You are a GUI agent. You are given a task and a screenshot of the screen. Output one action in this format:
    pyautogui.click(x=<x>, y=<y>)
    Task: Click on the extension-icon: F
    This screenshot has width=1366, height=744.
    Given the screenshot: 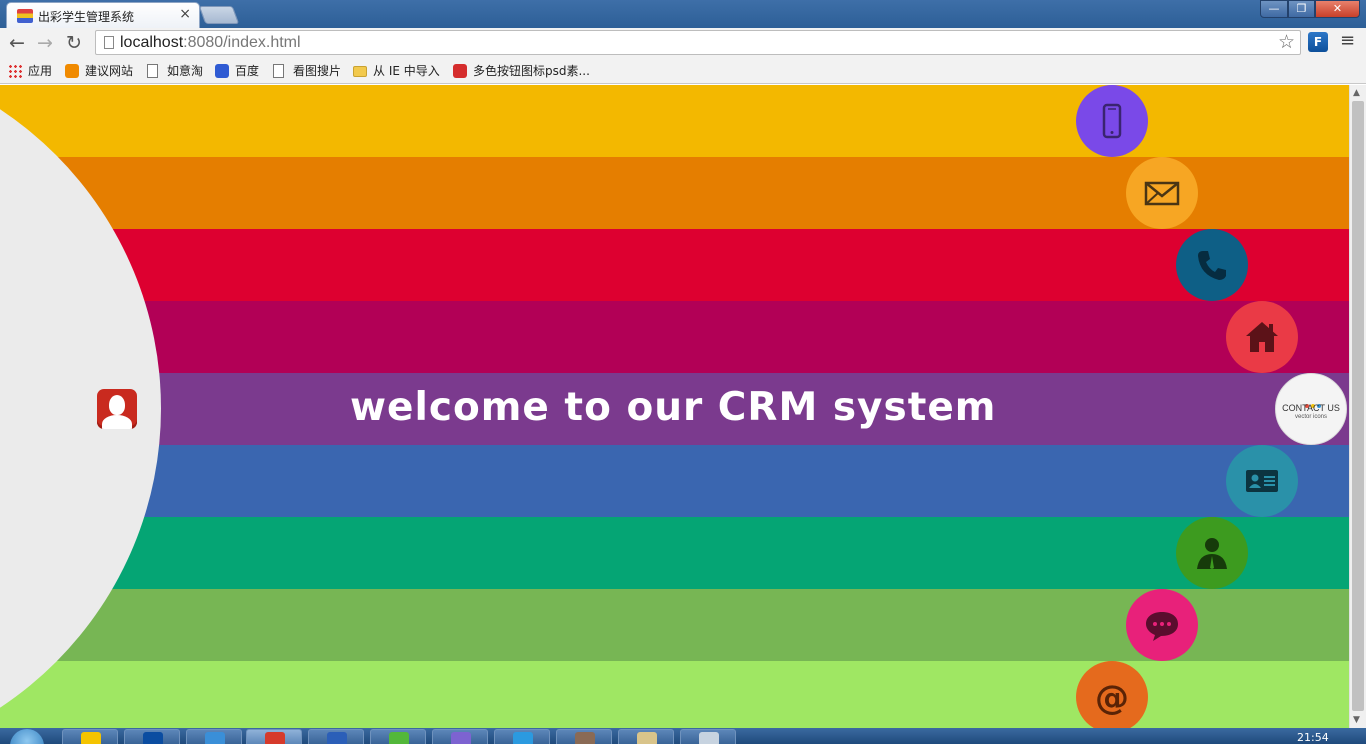 What is the action you would take?
    pyautogui.click(x=1318, y=42)
    